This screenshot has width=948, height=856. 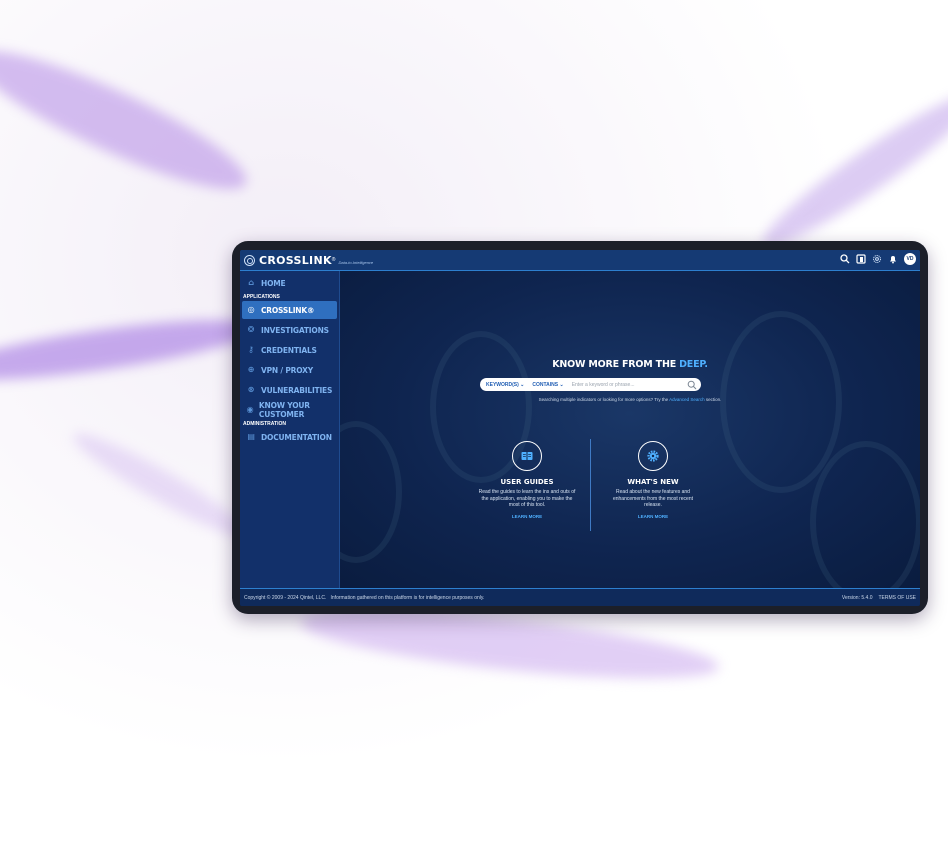 What do you see at coordinates (297, 390) in the screenshot?
I see `sidebar-item-label: VULNERABILITIES` at bounding box center [297, 390].